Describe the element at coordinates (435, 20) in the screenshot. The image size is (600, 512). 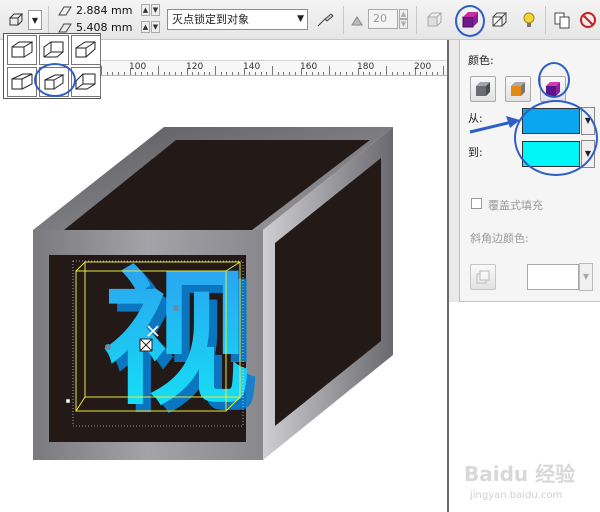
I see `extrude-rotation-icon` at that location.